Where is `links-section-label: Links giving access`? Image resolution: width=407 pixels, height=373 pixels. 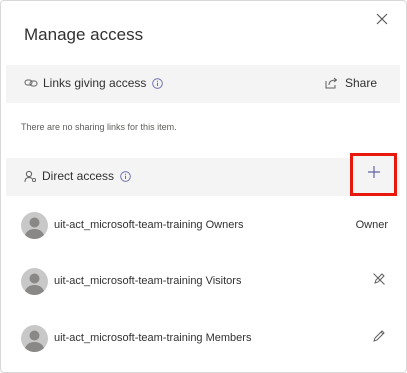 links-section-label: Links giving access is located at coordinates (95, 83).